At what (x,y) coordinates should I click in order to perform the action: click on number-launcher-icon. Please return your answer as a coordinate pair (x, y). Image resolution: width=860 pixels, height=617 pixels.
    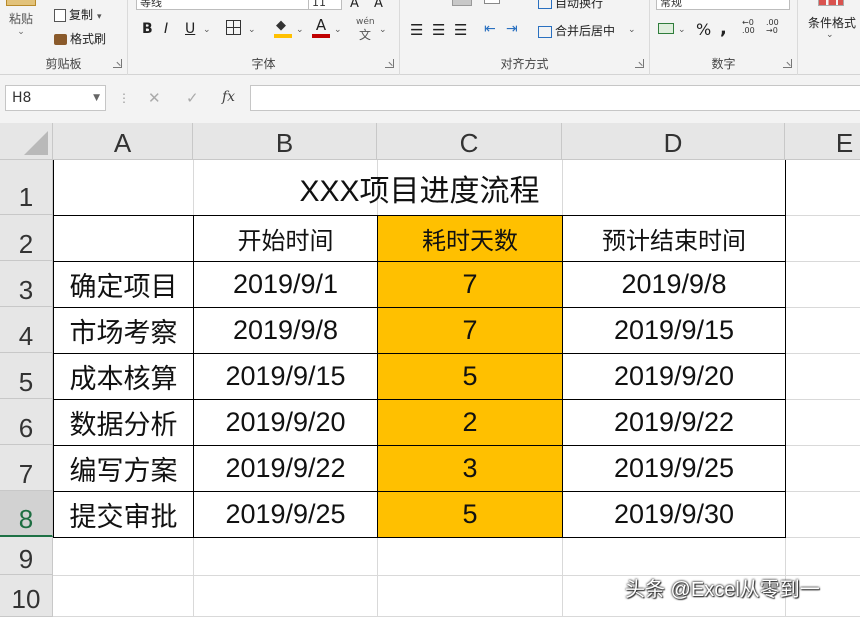
    Looking at the image, I should click on (787, 63).